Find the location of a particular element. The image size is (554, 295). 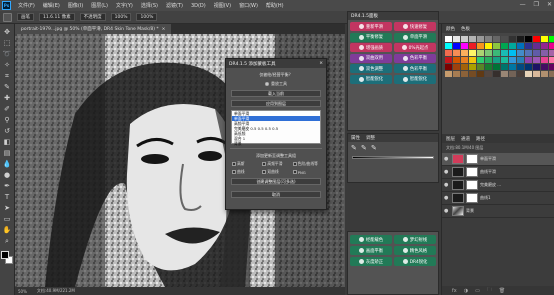

dr4-secondary-button-2: 梦幻射线 is located at coordinates (415, 239).